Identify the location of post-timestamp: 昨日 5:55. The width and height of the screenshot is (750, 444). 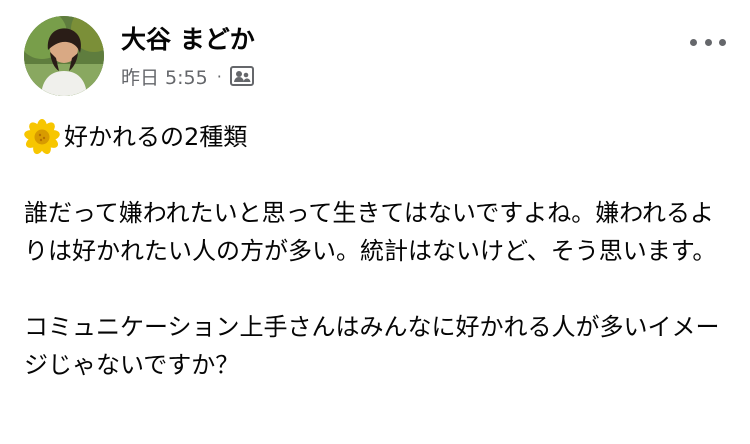
(164, 76).